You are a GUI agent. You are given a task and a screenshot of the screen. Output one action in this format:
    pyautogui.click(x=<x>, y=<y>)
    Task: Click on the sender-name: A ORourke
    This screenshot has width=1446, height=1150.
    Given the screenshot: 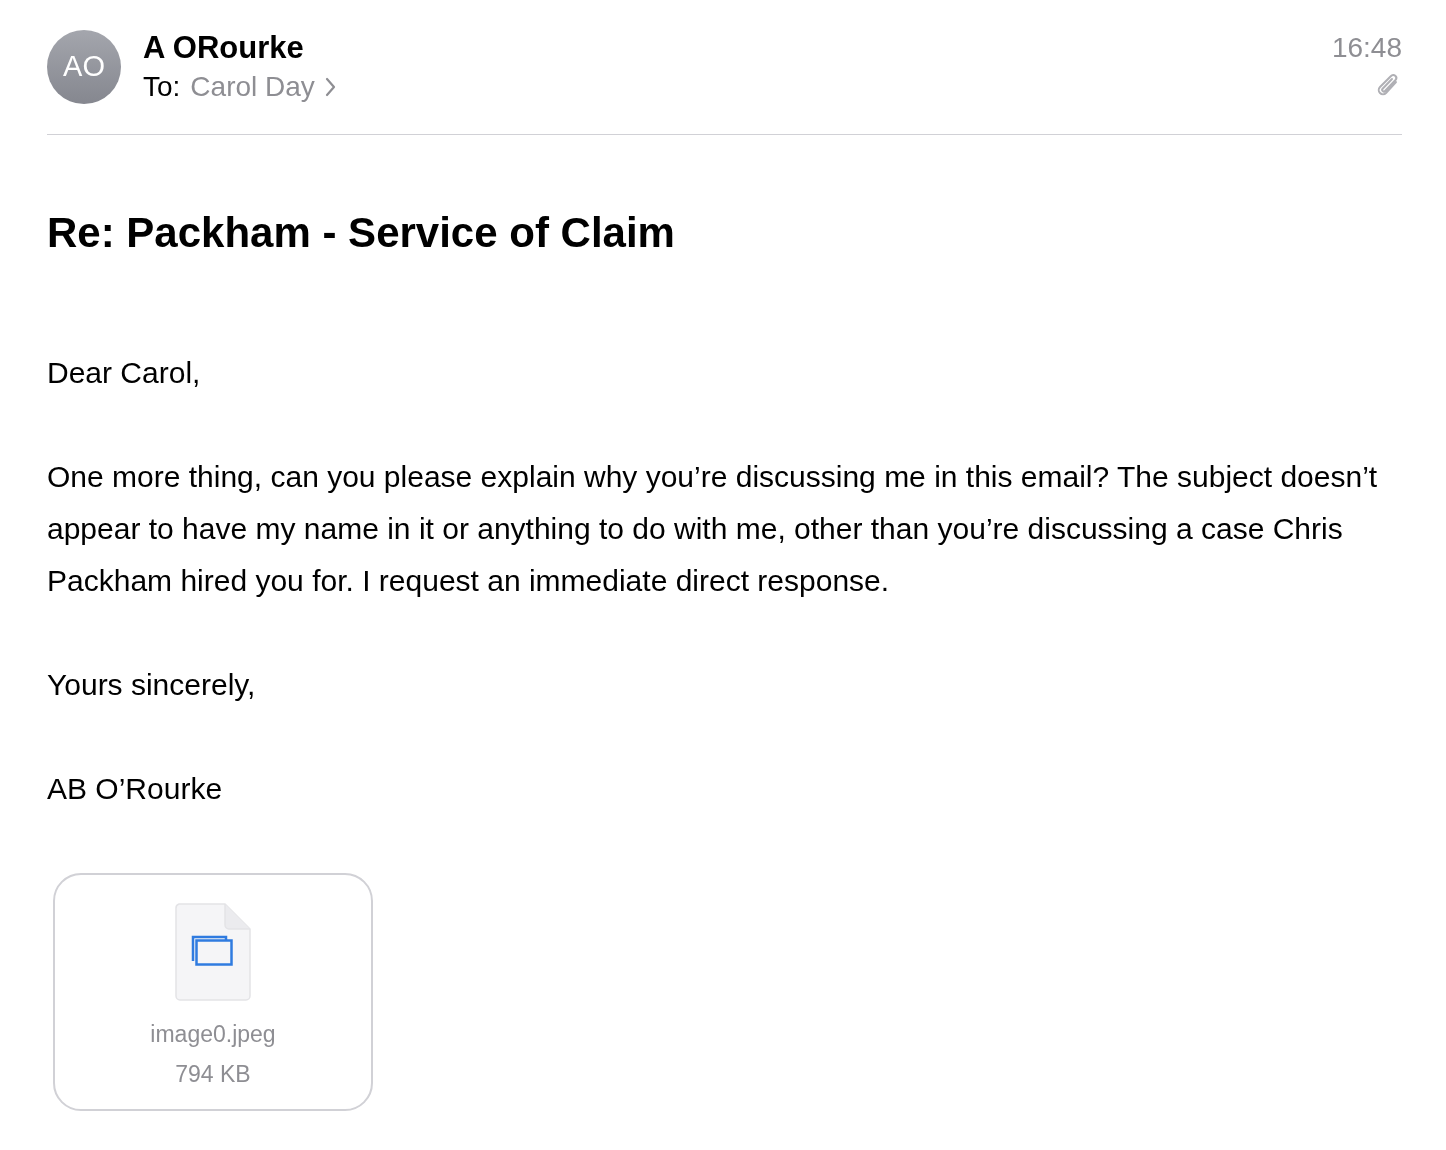 What is the action you would take?
    pyautogui.click(x=224, y=48)
    